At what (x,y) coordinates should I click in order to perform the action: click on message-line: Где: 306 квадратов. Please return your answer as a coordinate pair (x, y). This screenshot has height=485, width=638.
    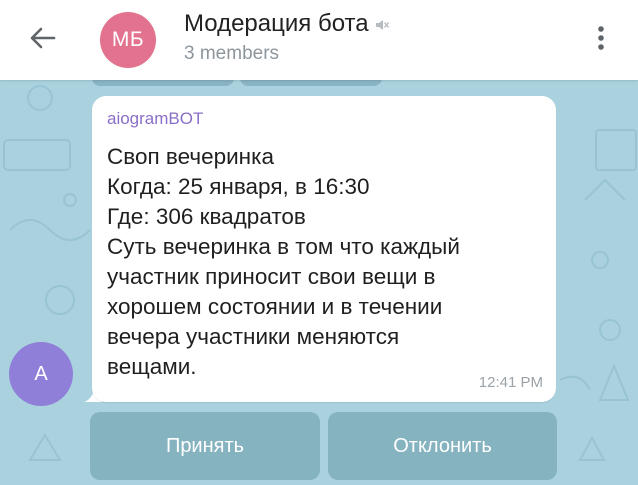
    Looking at the image, I should click on (206, 216).